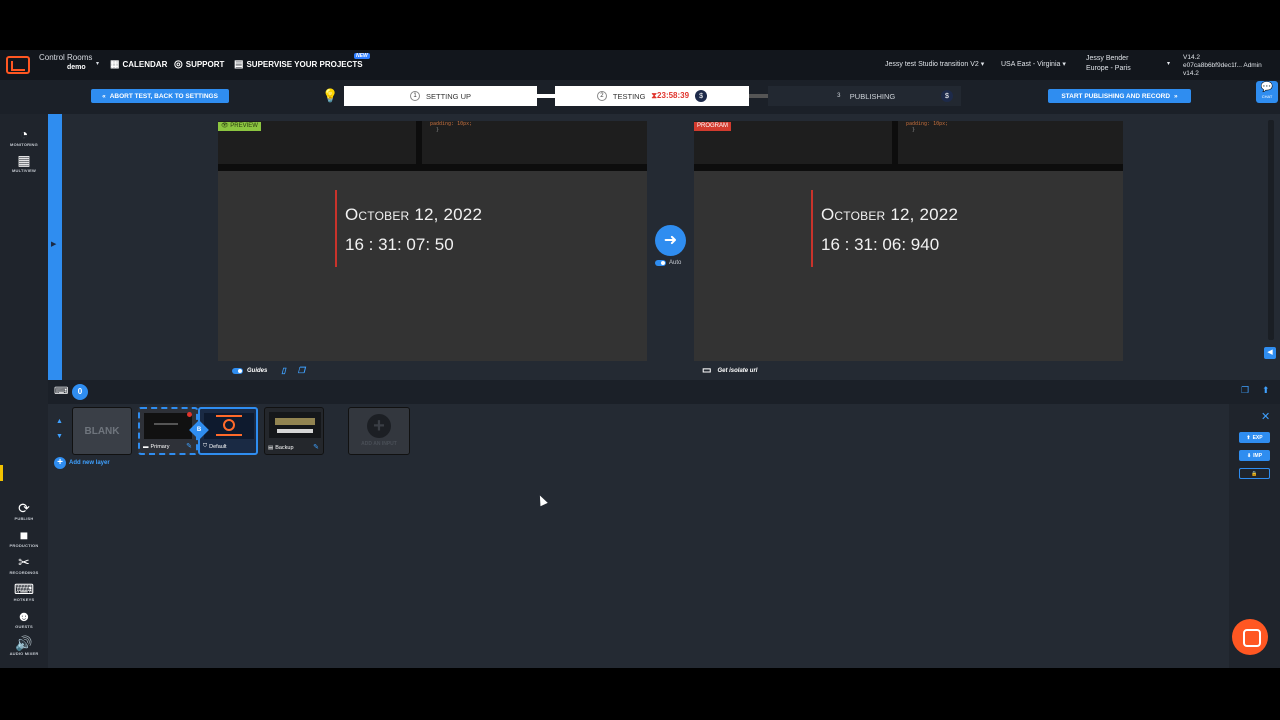  What do you see at coordinates (54, 244) in the screenshot?
I see `chevron-right-icon: ▶` at bounding box center [54, 244].